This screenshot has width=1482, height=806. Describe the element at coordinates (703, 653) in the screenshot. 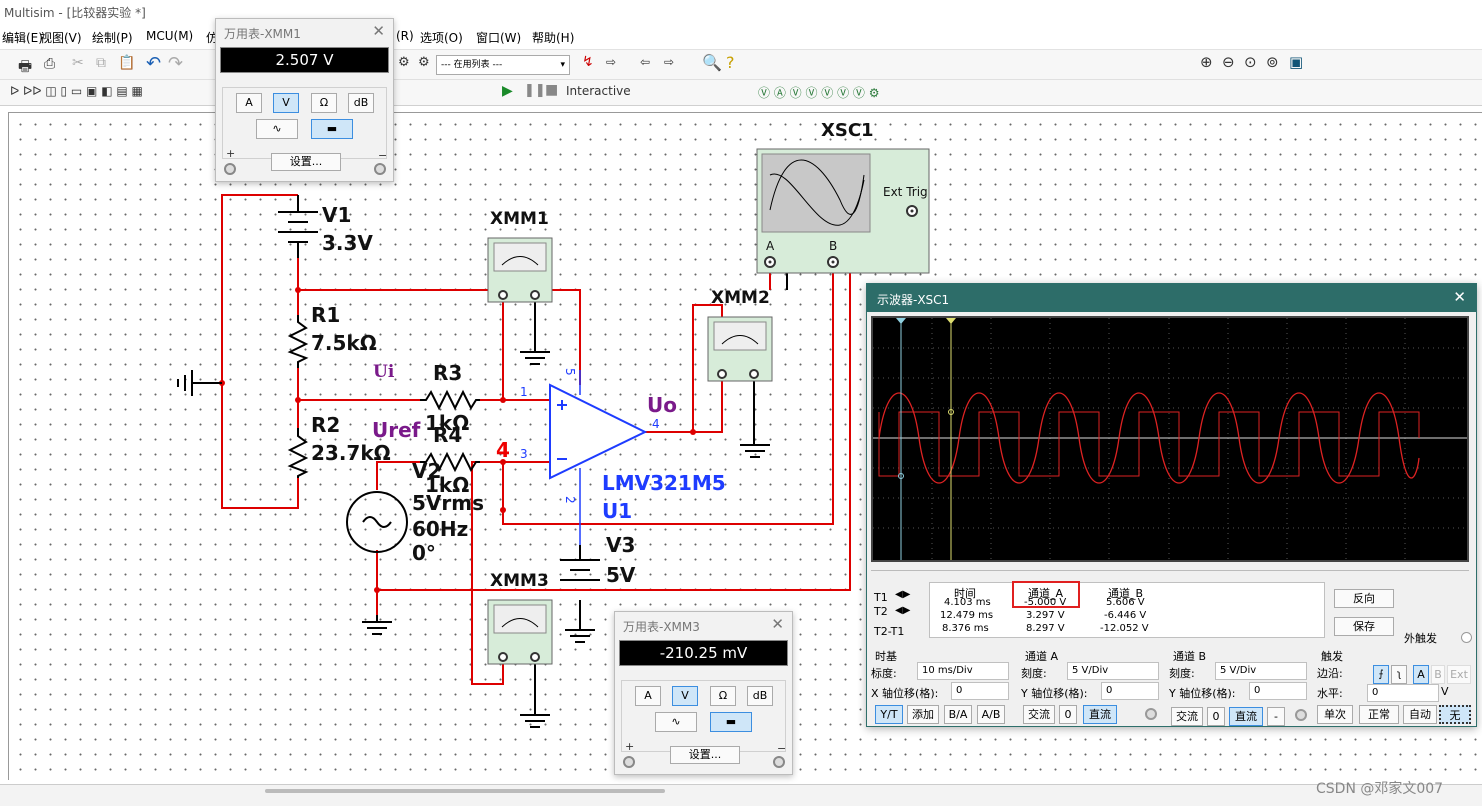

I see `dmm3-reading: -210.25 mV` at that location.